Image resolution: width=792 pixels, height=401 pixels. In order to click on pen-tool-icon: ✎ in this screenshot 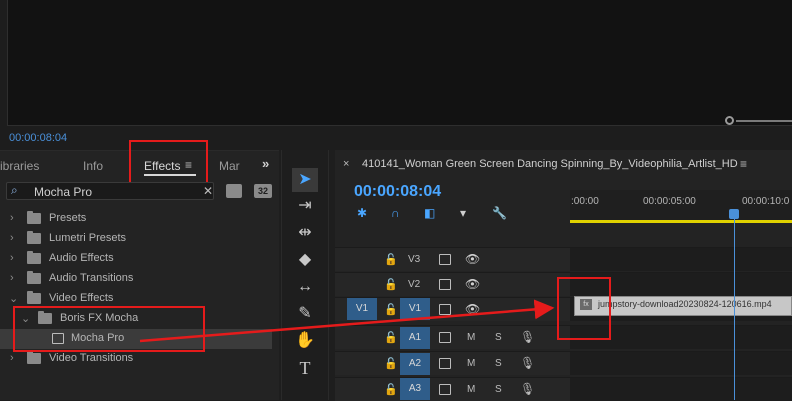, I will do `click(305, 314)`.